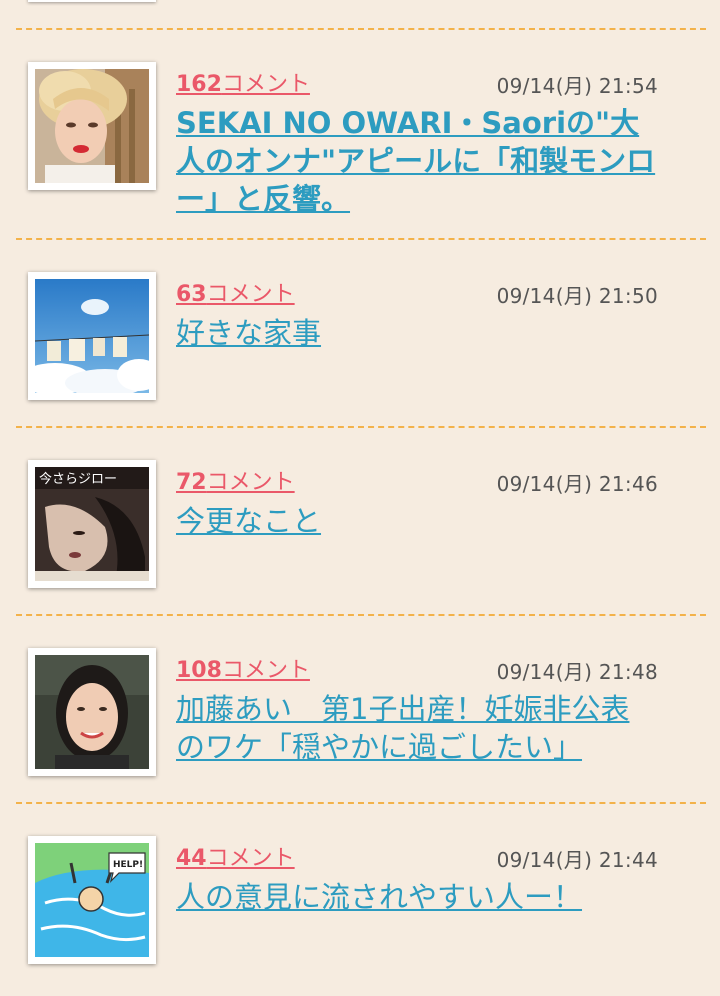 This screenshot has height=996, width=720. I want to click on post-datetime: 09/14(月) 21:50, so click(577, 296).